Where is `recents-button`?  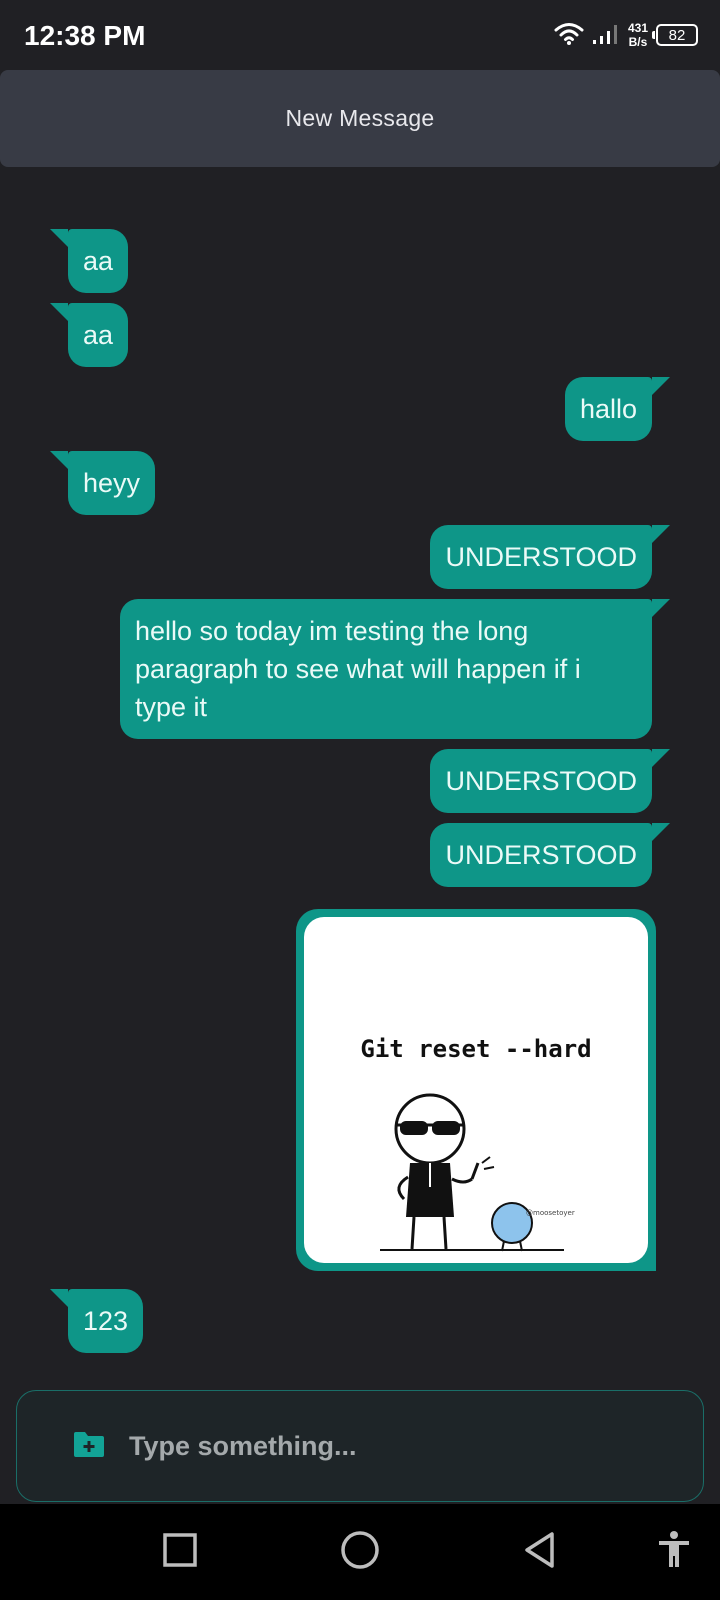 recents-button is located at coordinates (180, 1552).